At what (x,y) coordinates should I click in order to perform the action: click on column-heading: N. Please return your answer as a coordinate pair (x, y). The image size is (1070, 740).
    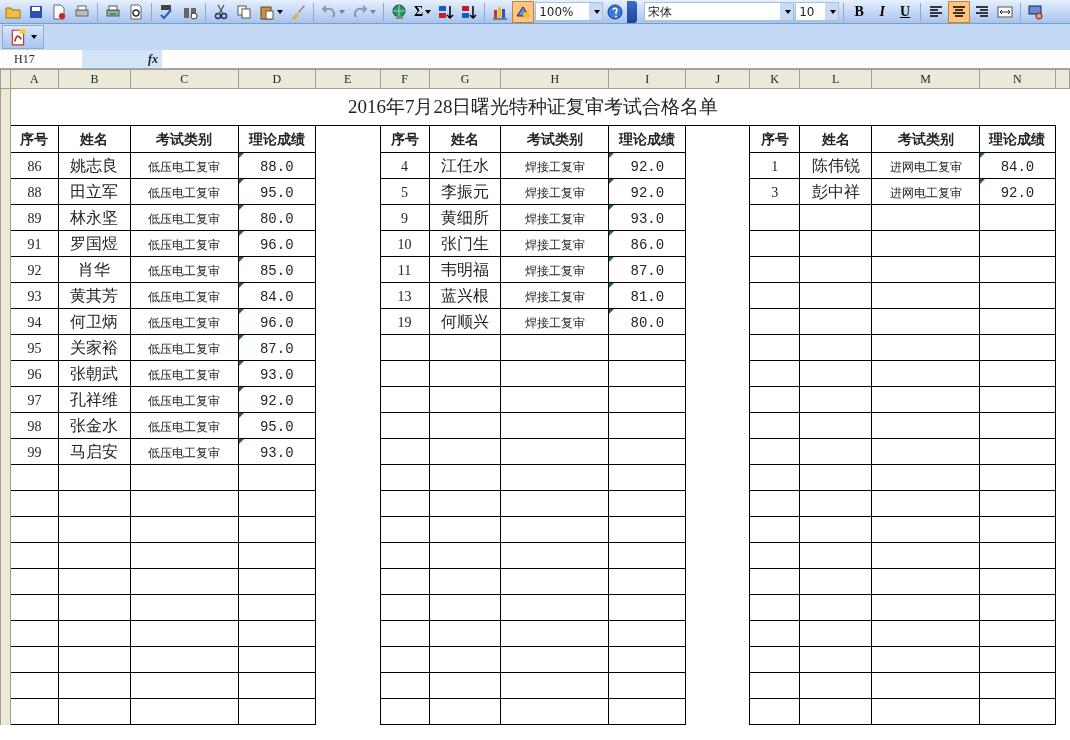
    Looking at the image, I should click on (1017, 79).